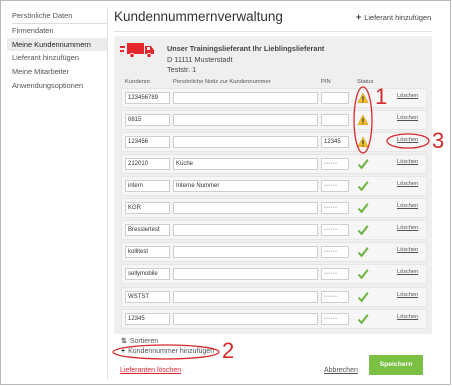 The width and height of the screenshot is (452, 386). I want to click on sort-link: ⇅ Sortieren, so click(139, 341).